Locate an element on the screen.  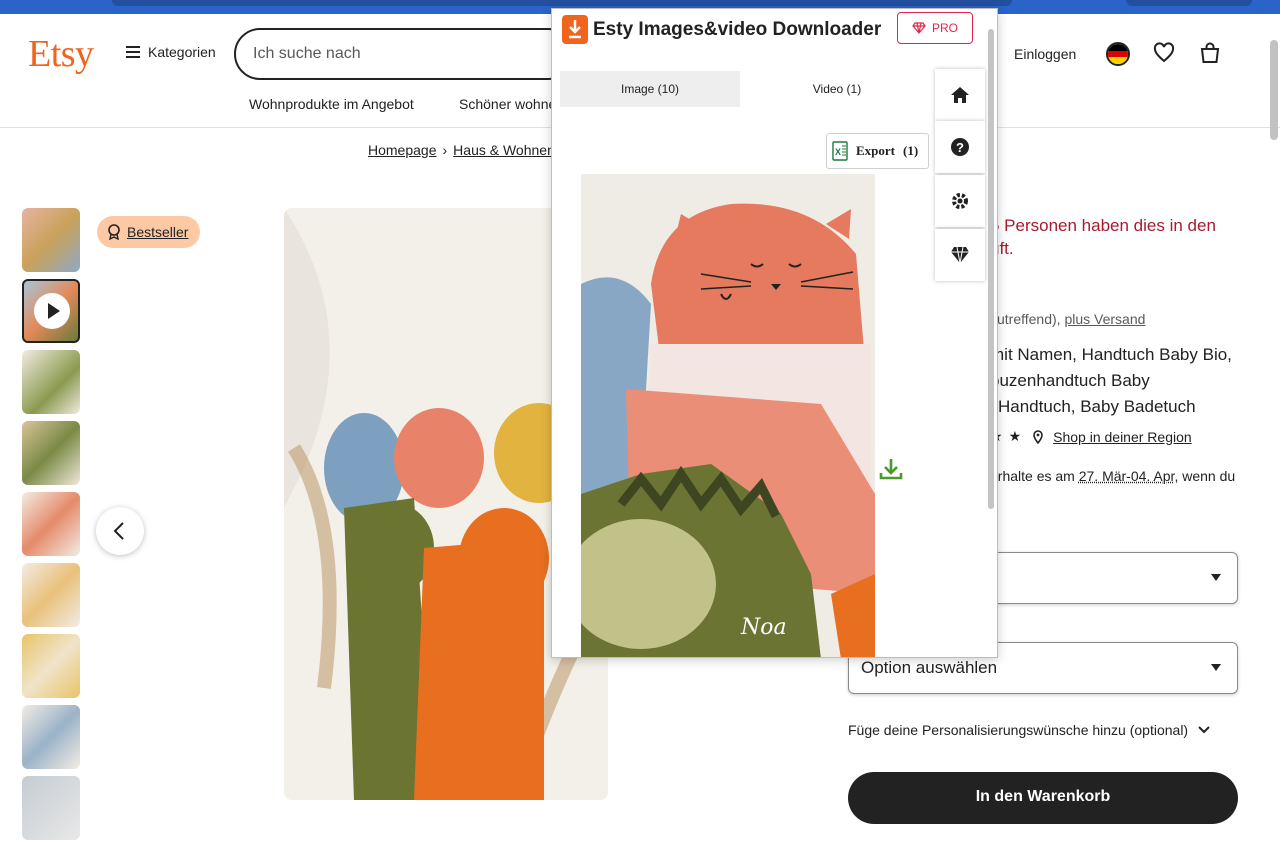
breadcrumb-category: Haus & Wohnen is located at coordinates (504, 150).